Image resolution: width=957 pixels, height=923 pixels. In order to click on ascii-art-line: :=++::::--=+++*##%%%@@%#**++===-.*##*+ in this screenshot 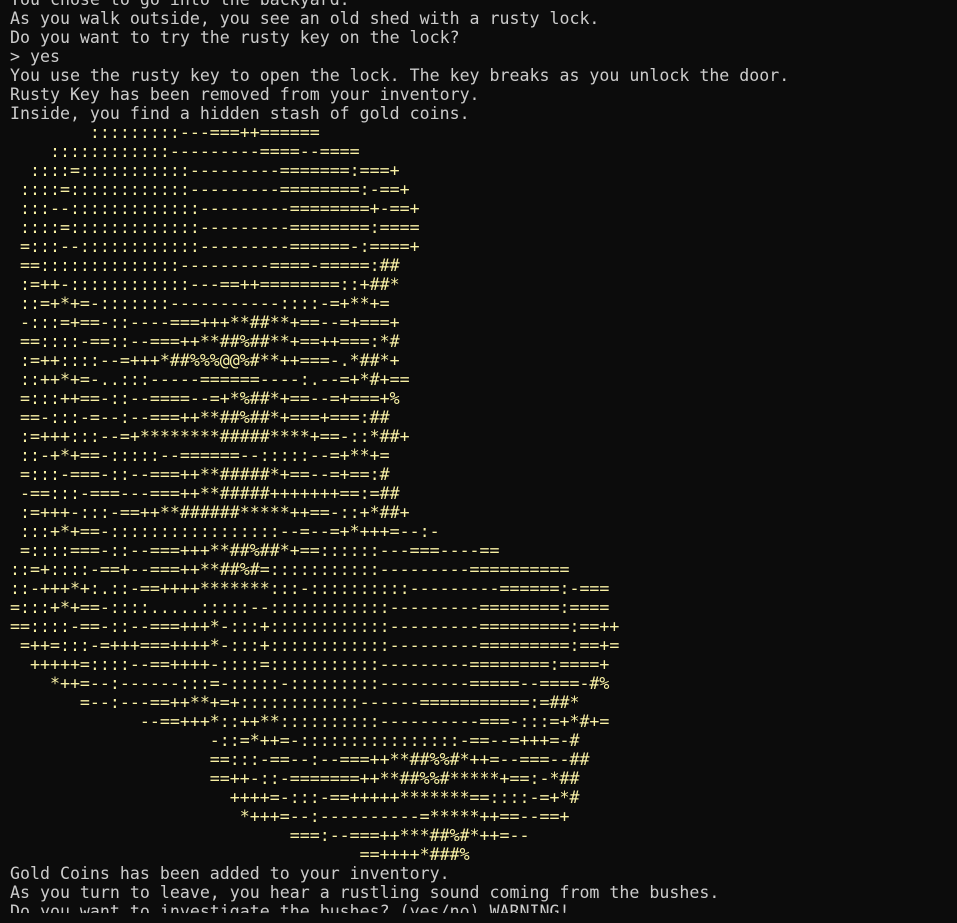, I will do `click(205, 360)`.